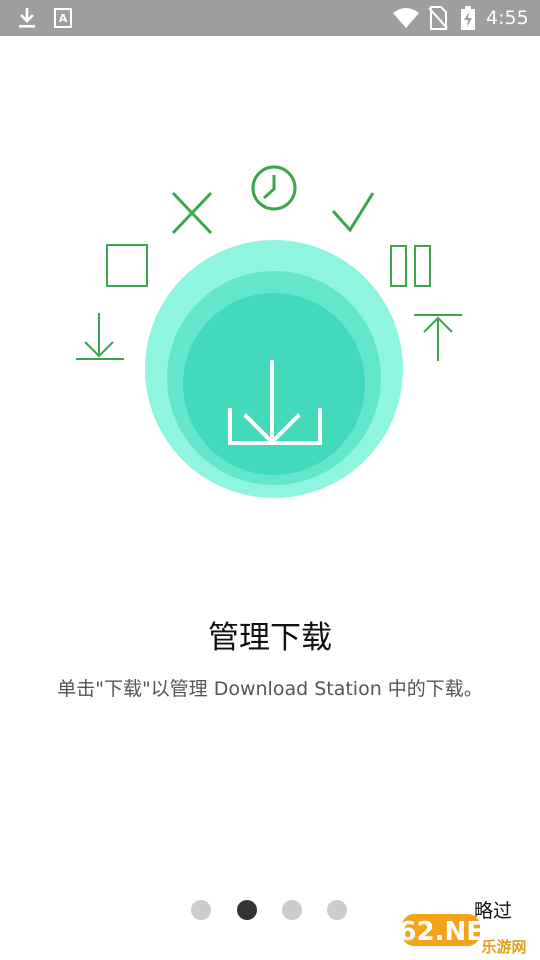  What do you see at coordinates (410, 266) in the screenshot?
I see `pause-icon` at bounding box center [410, 266].